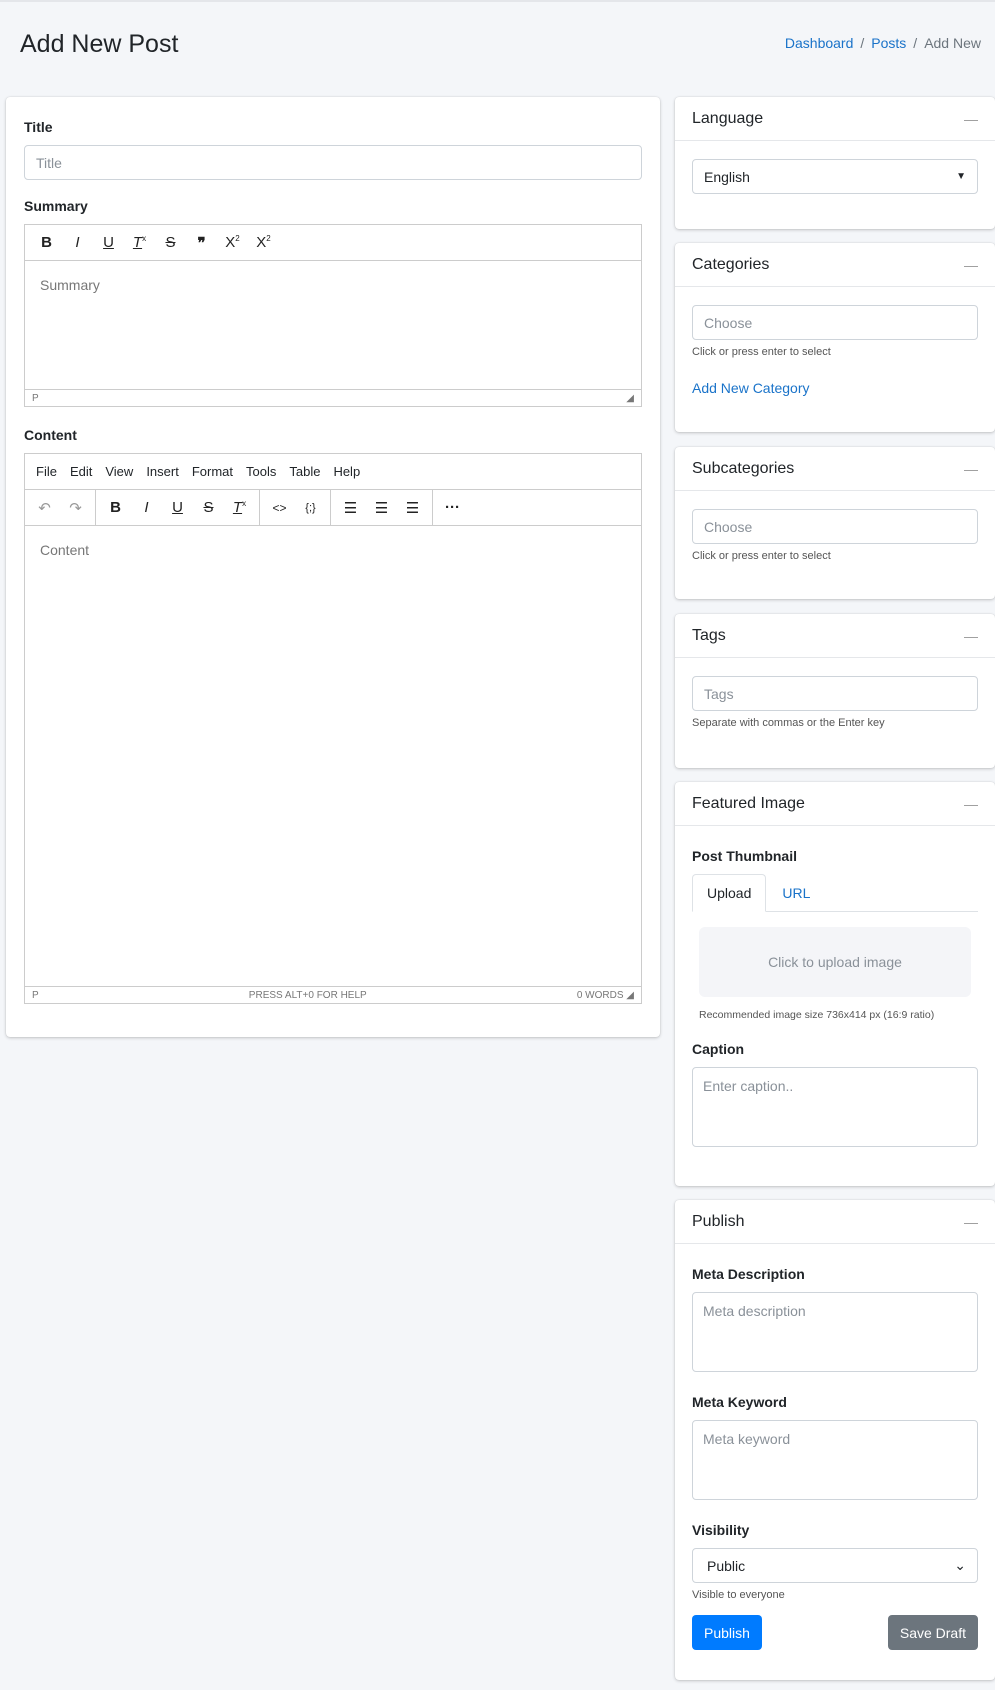 This screenshot has width=995, height=1690. Describe the element at coordinates (709, 635) in the screenshot. I see `tags-title: Tags` at that location.